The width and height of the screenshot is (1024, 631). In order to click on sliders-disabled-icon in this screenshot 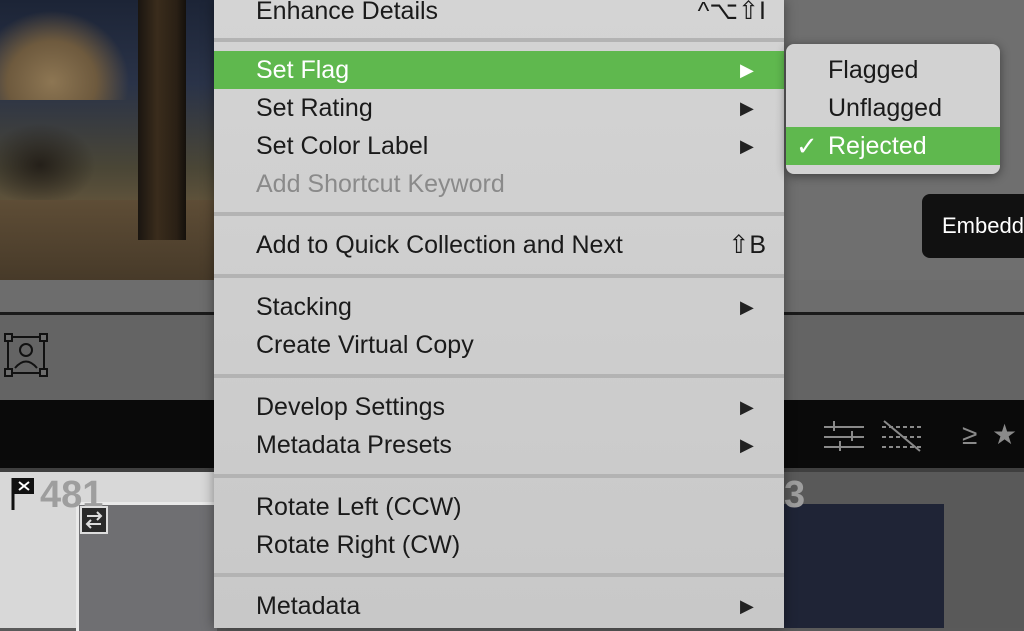, I will do `click(902, 436)`.